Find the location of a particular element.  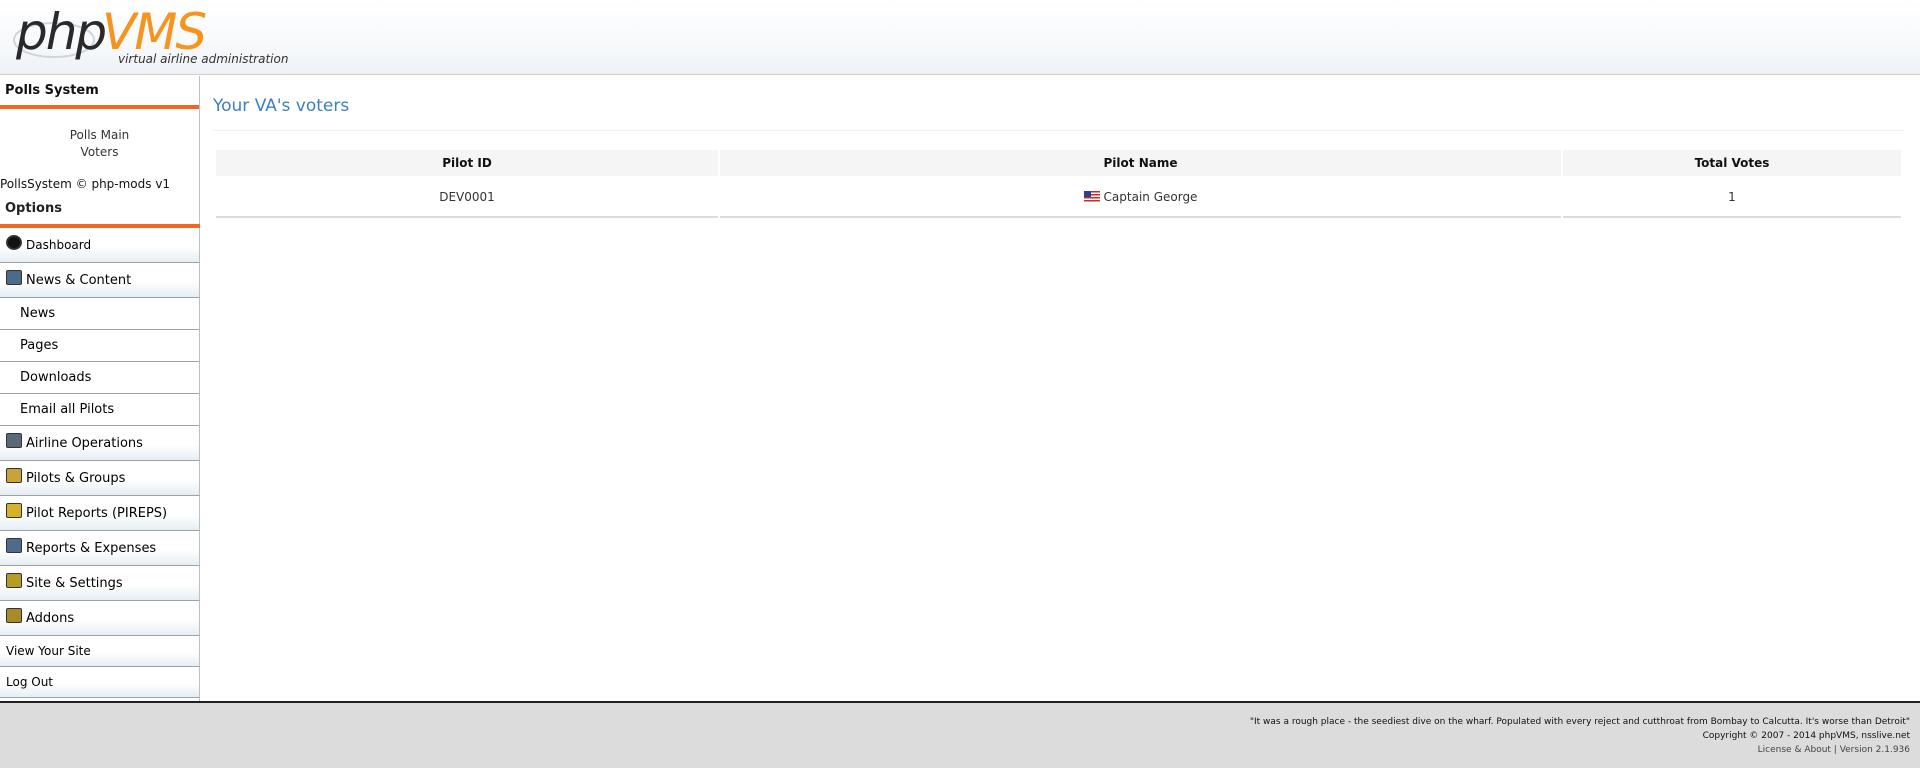

dashboard-icon is located at coordinates (14, 242).